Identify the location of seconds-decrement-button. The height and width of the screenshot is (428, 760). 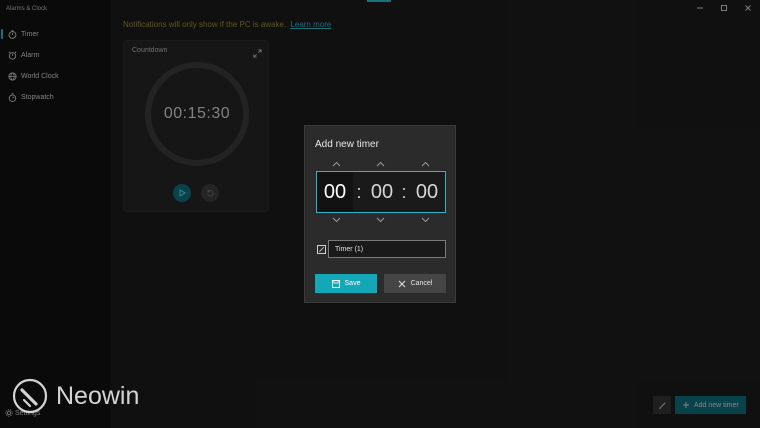
(425, 220).